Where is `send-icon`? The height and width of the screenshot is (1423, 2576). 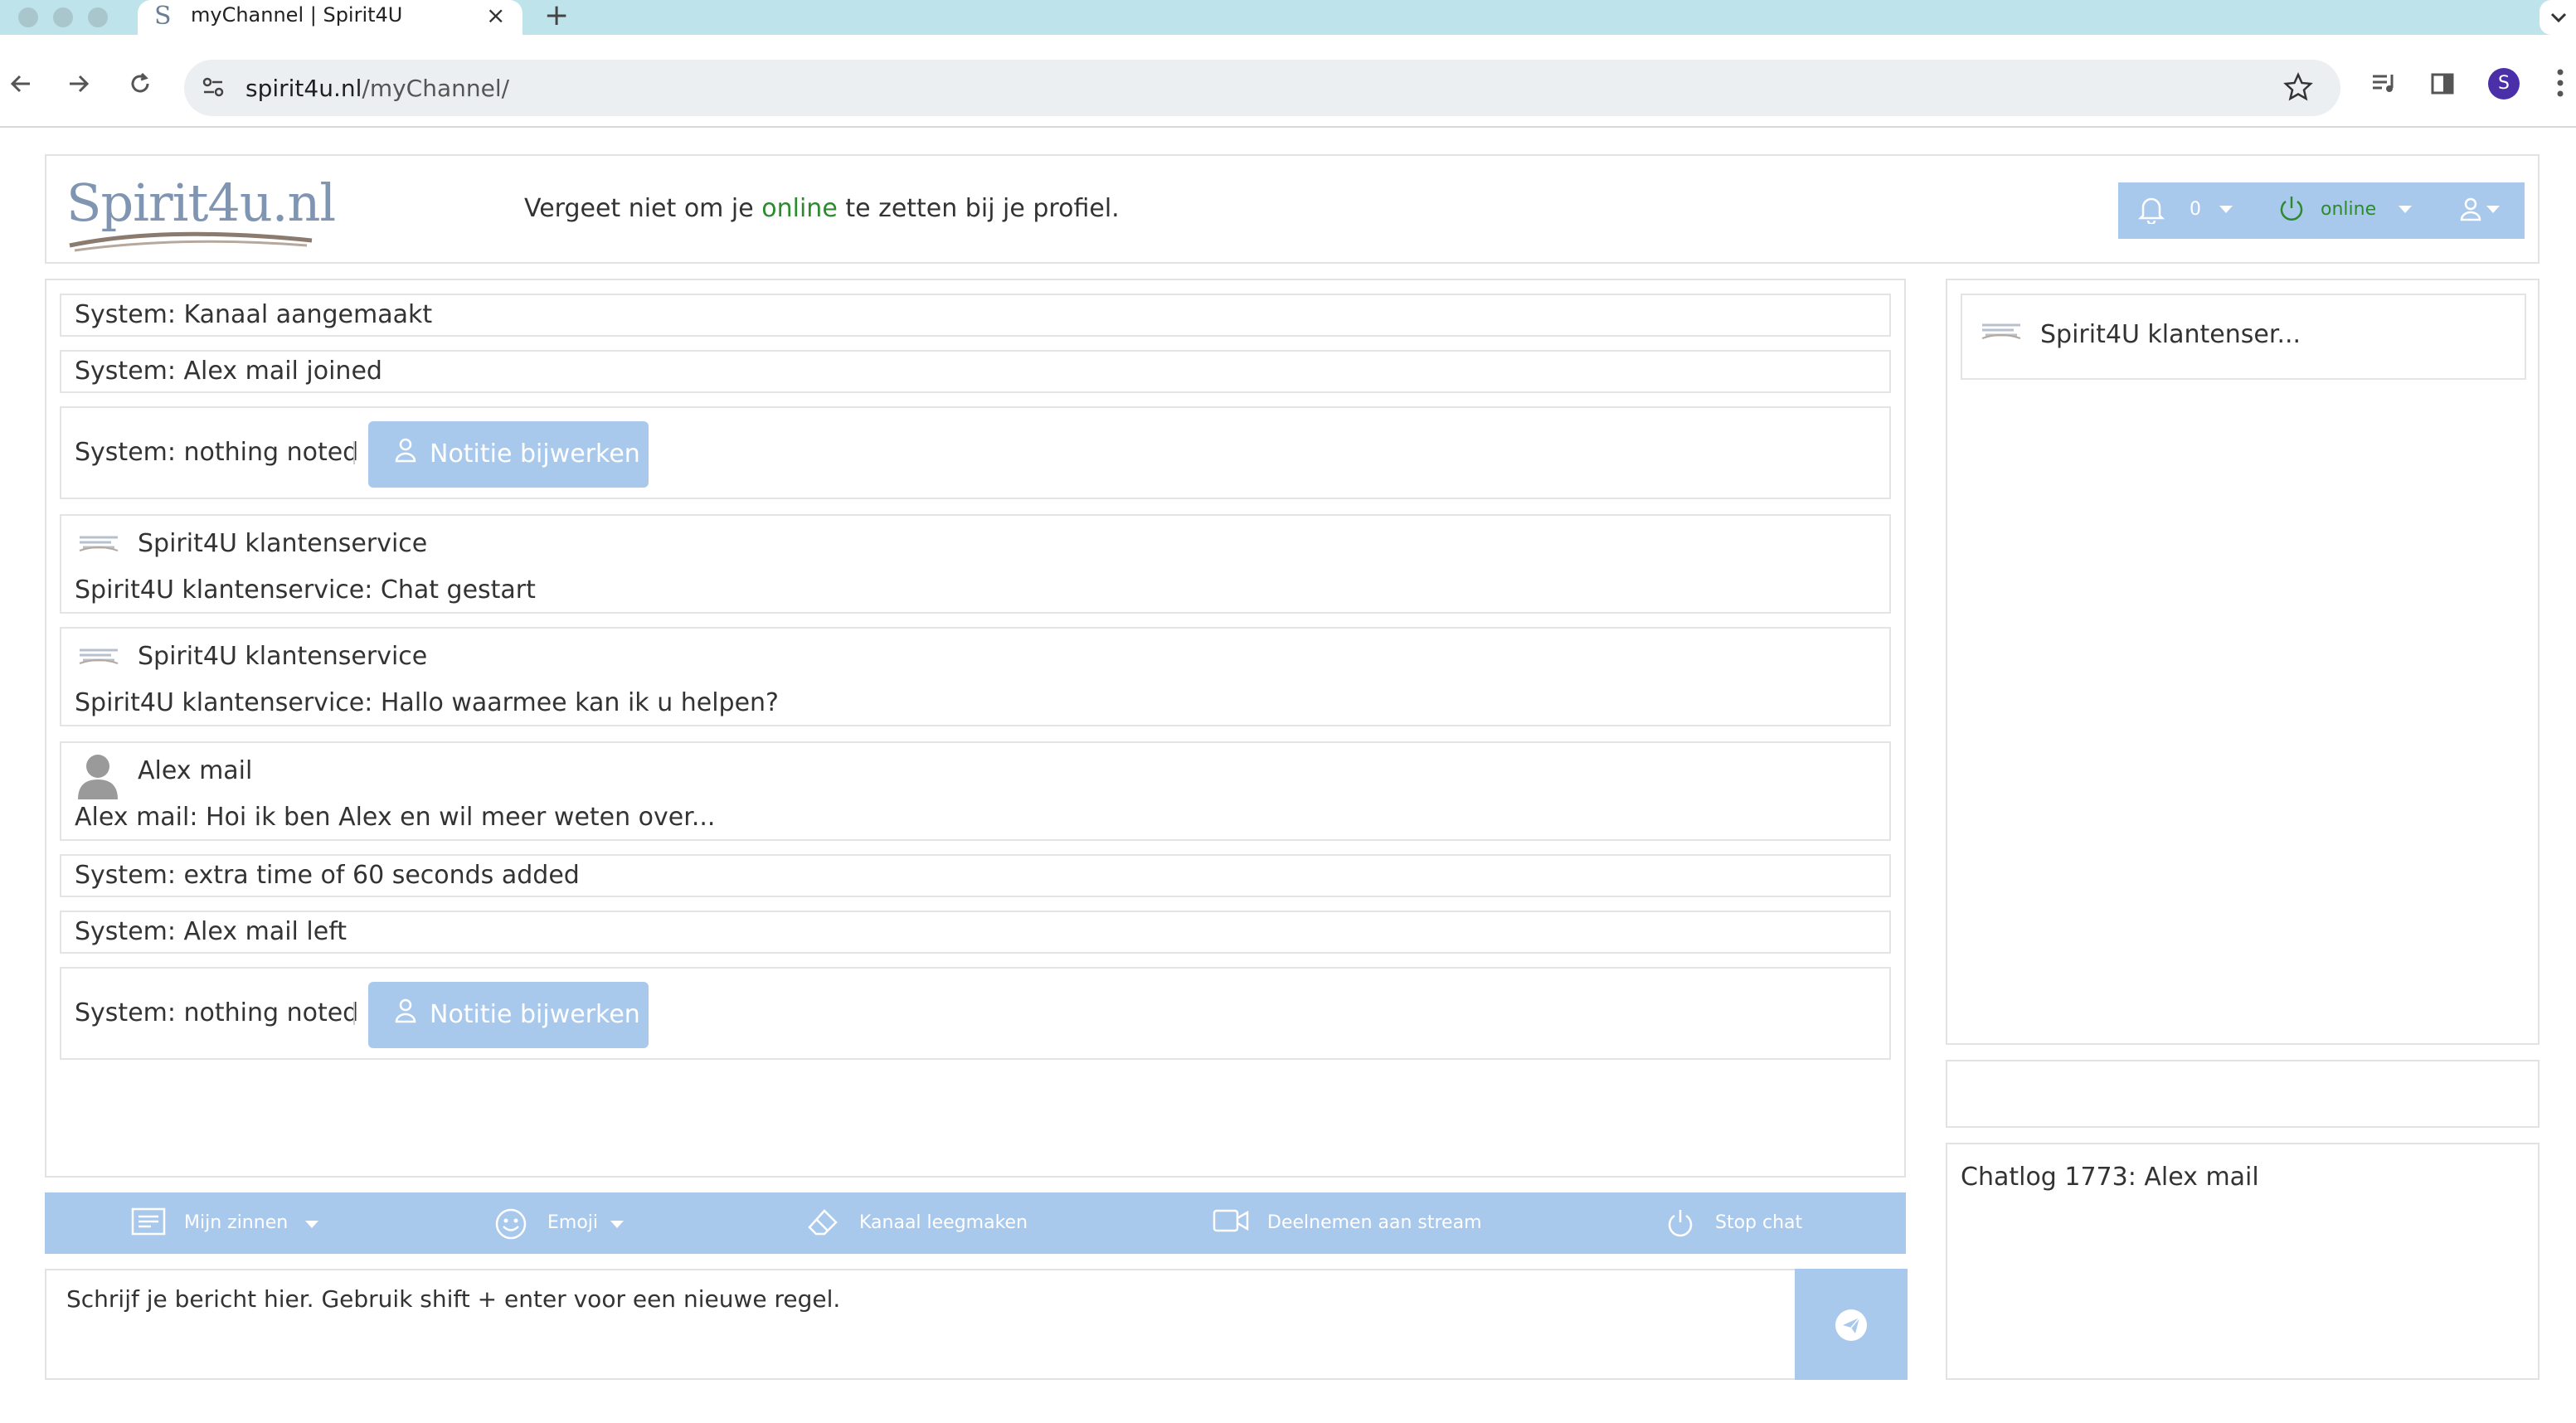 send-icon is located at coordinates (1851, 1325).